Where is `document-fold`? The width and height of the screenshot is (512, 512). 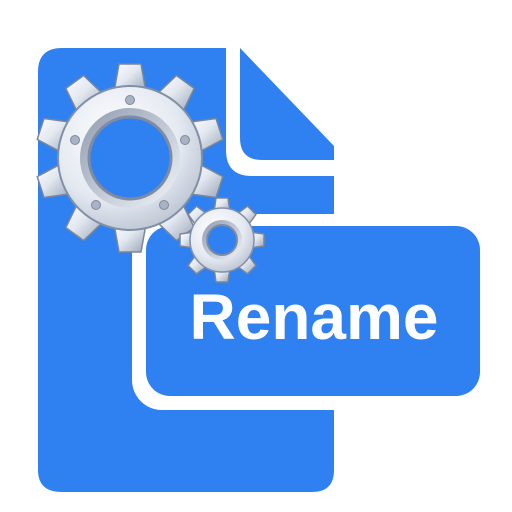
document-fold is located at coordinates (287, 104).